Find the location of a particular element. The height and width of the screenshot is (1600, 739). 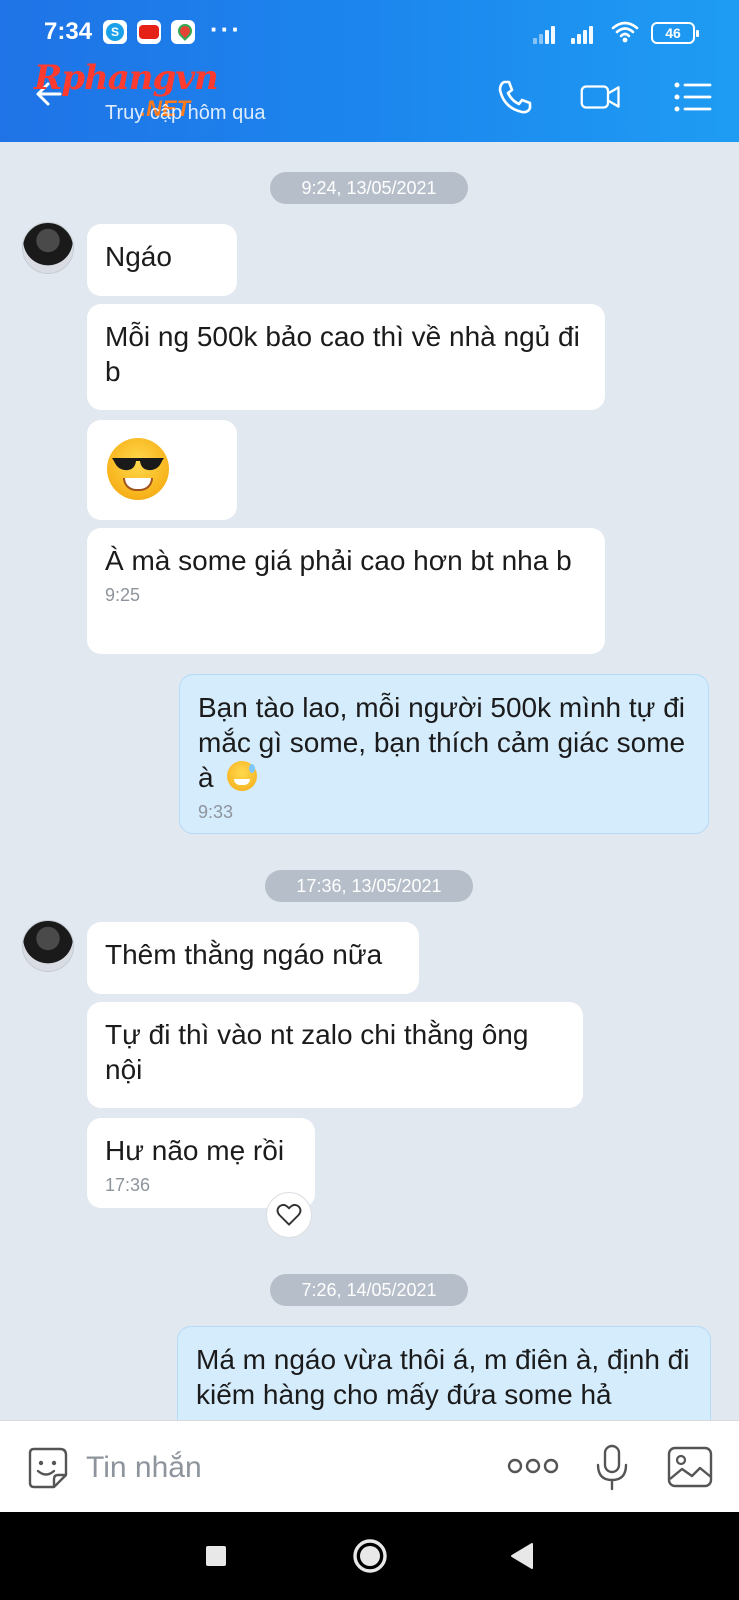

message-time: 9:25 is located at coordinates (123, 595).